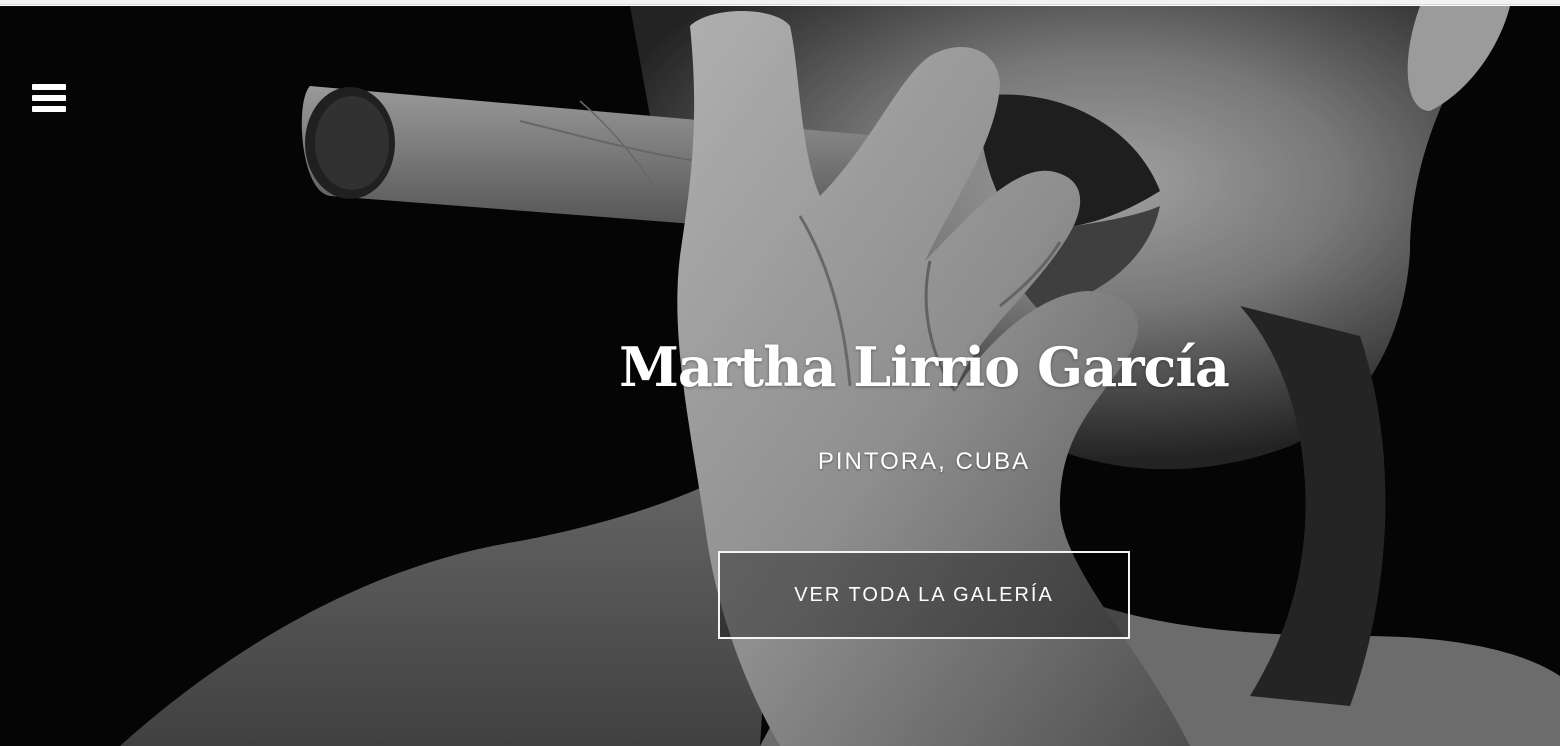  I want to click on top-border, so click(780, 2).